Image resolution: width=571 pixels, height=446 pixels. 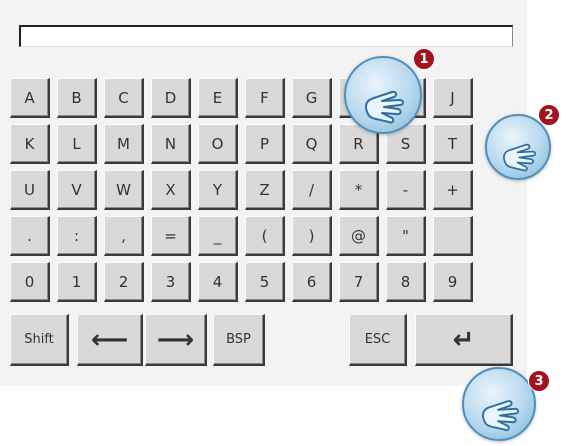 I want to click on key-1: 1, so click(x=77, y=282).